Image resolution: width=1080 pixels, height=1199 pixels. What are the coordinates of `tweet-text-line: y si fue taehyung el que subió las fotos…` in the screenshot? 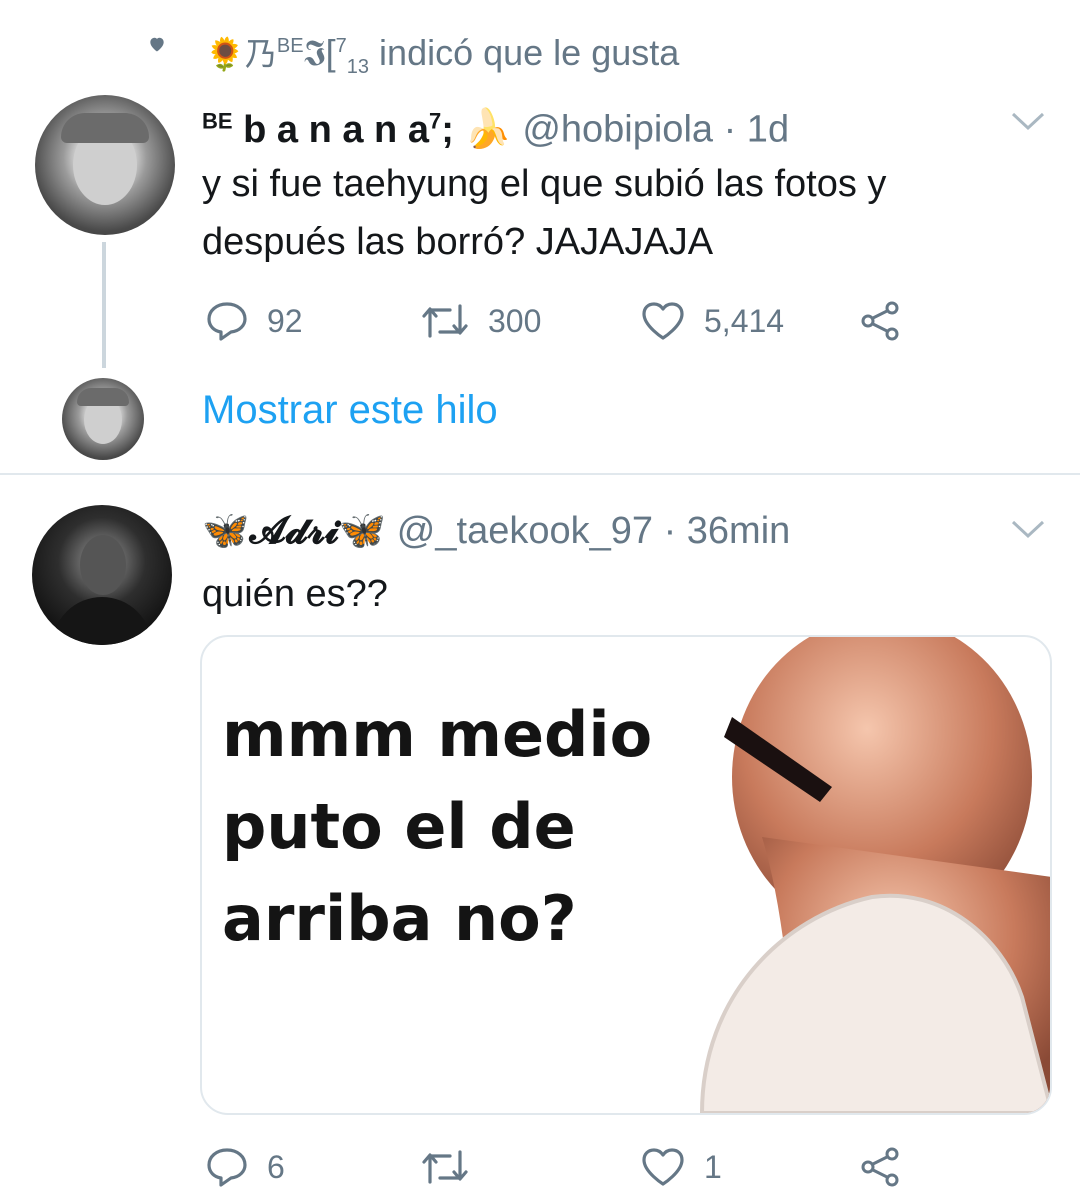 It's located at (544, 184).